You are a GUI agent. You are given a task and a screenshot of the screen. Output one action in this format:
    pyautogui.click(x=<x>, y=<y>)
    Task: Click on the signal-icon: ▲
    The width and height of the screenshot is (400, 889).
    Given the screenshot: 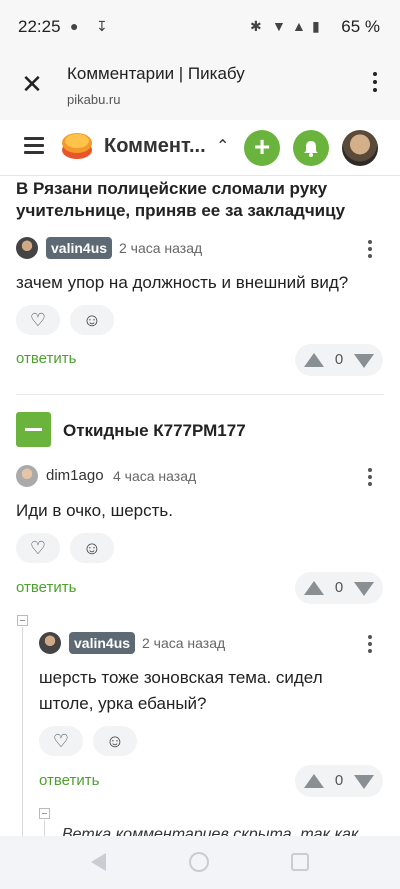 What is the action you would take?
    pyautogui.click(x=299, y=26)
    